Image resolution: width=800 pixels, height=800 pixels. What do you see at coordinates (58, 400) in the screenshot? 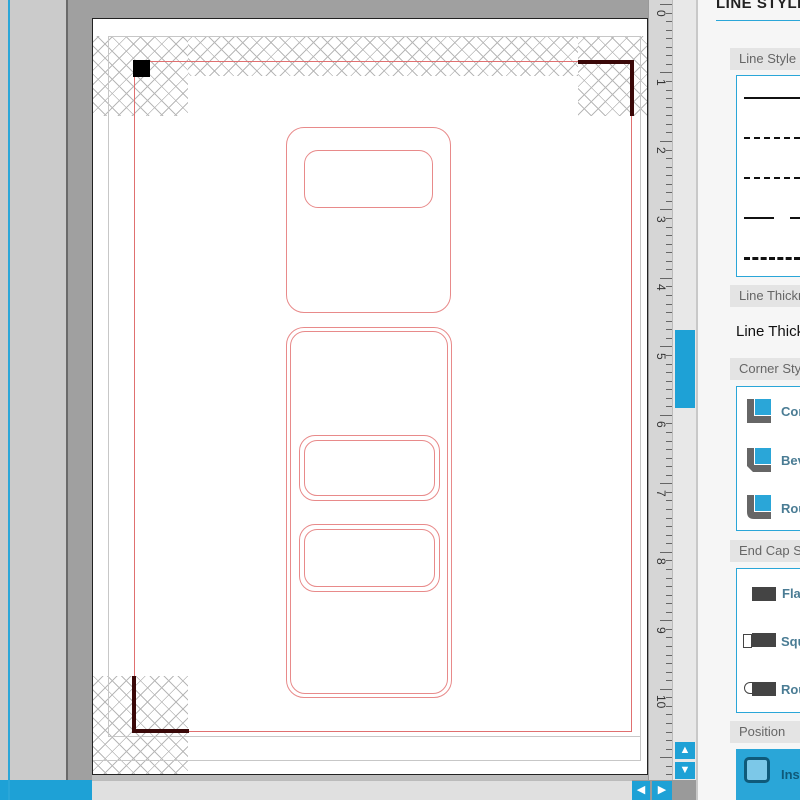
I see `panel-content-frame` at bounding box center [58, 400].